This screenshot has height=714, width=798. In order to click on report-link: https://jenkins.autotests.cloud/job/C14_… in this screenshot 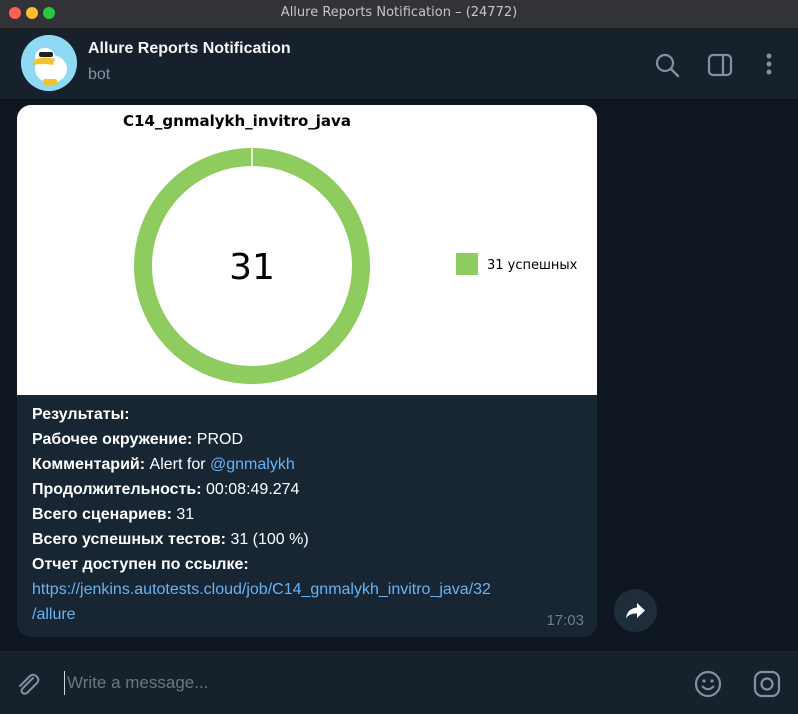, I will do `click(261, 590)`.